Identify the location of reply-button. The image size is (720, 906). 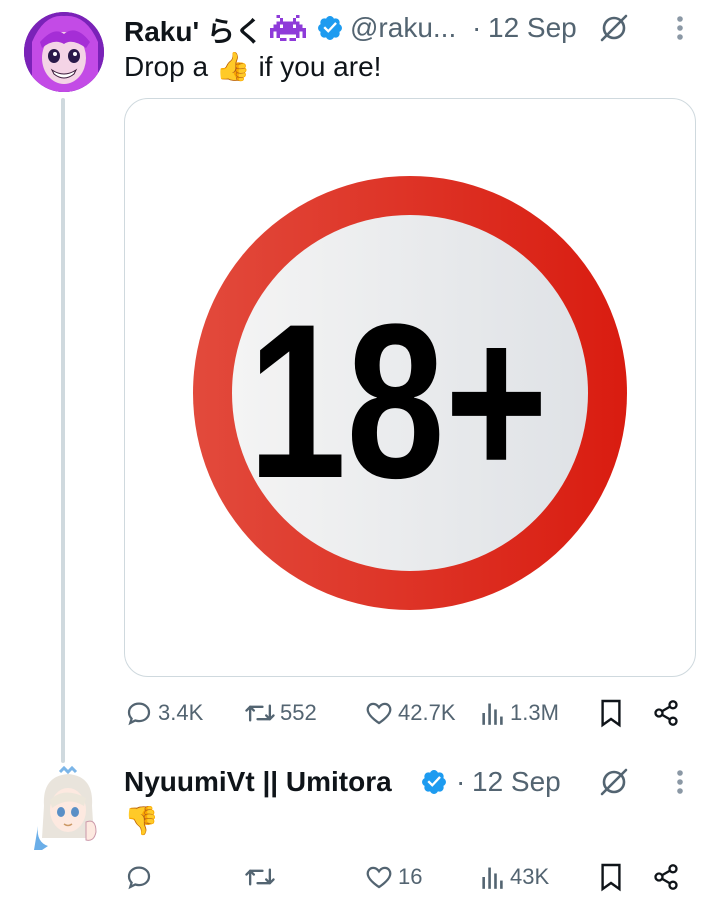
(141, 877).